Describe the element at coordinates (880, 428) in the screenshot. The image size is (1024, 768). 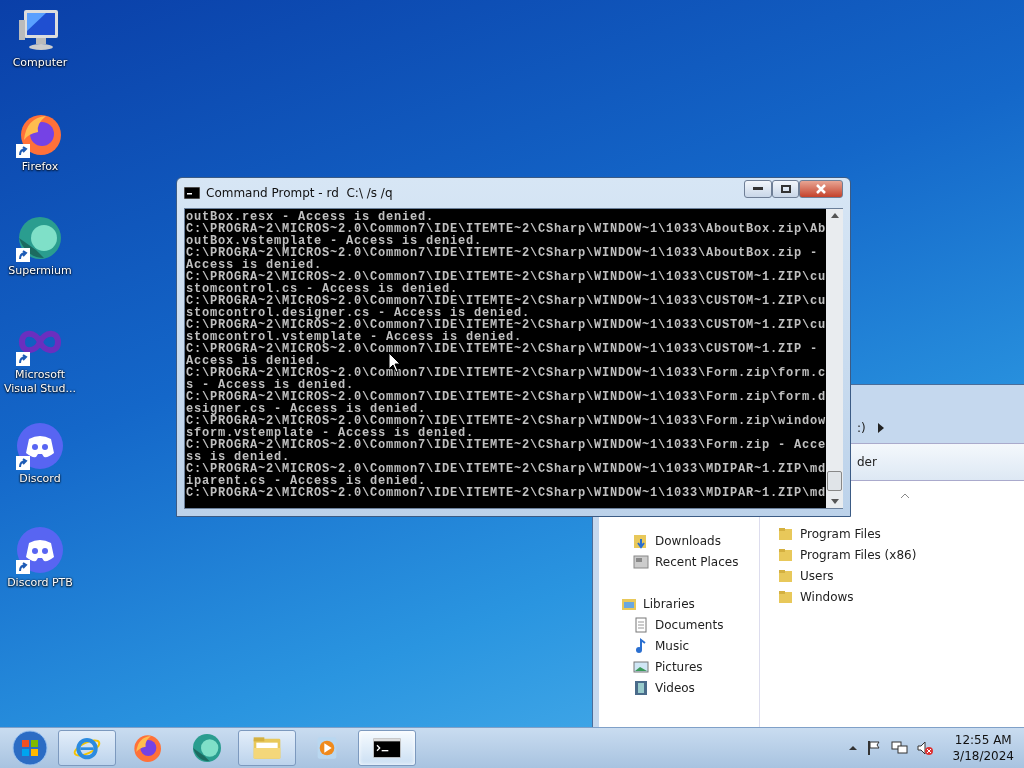
I see `caret-icon` at that location.